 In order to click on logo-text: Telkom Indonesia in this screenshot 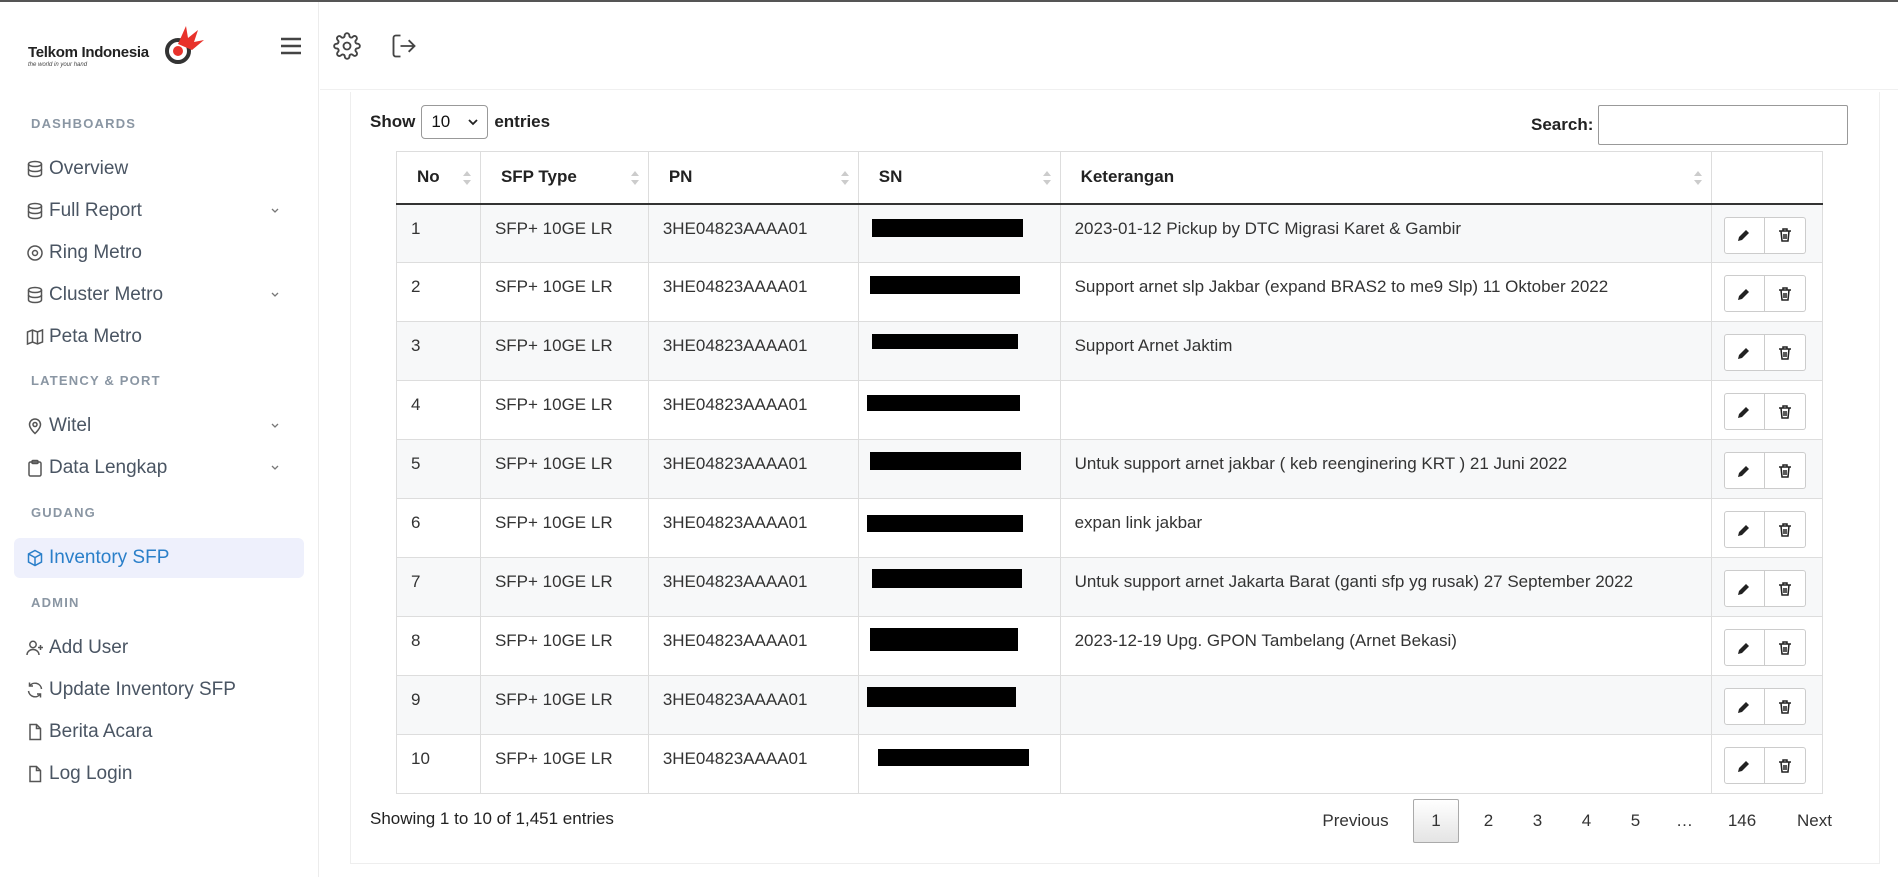, I will do `click(88, 52)`.